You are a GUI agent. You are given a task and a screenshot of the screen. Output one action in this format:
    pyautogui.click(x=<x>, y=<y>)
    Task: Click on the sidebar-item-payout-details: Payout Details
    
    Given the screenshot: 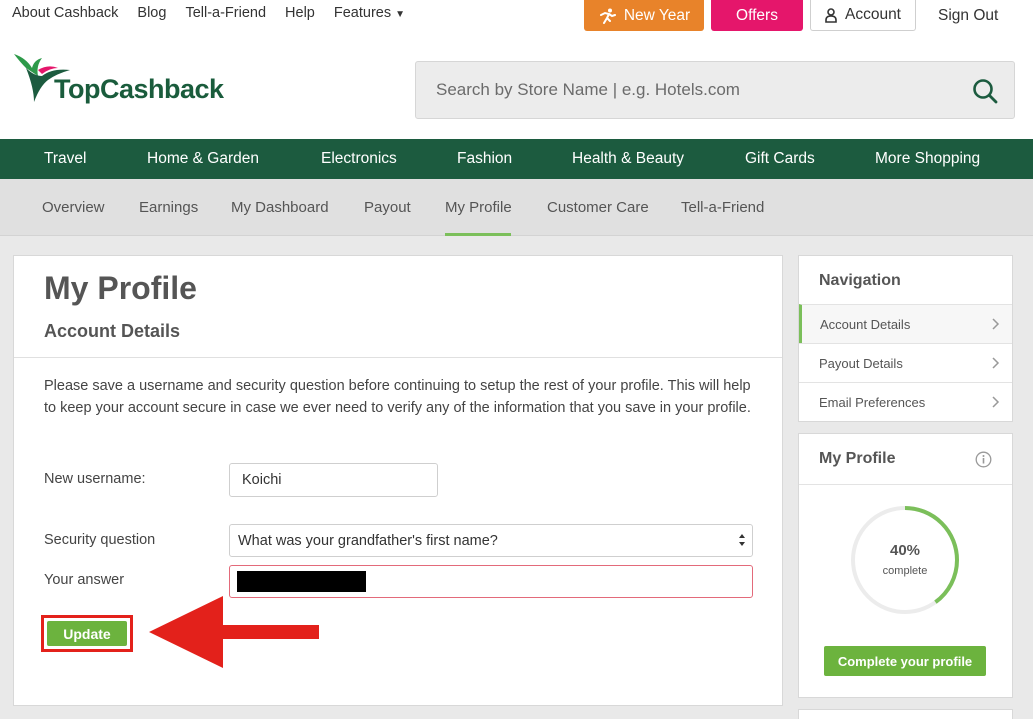 What is the action you would take?
    pyautogui.click(x=905, y=362)
    